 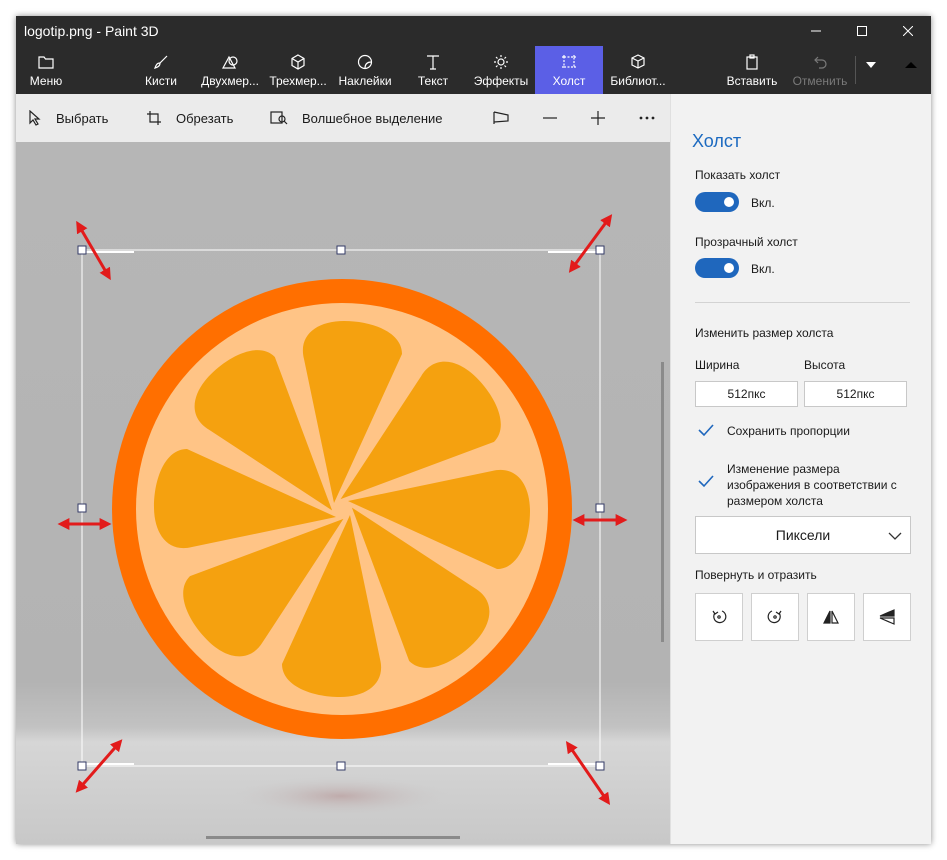 I want to click on transparent-canvas-label: Прозрачный холст, so click(x=746, y=242).